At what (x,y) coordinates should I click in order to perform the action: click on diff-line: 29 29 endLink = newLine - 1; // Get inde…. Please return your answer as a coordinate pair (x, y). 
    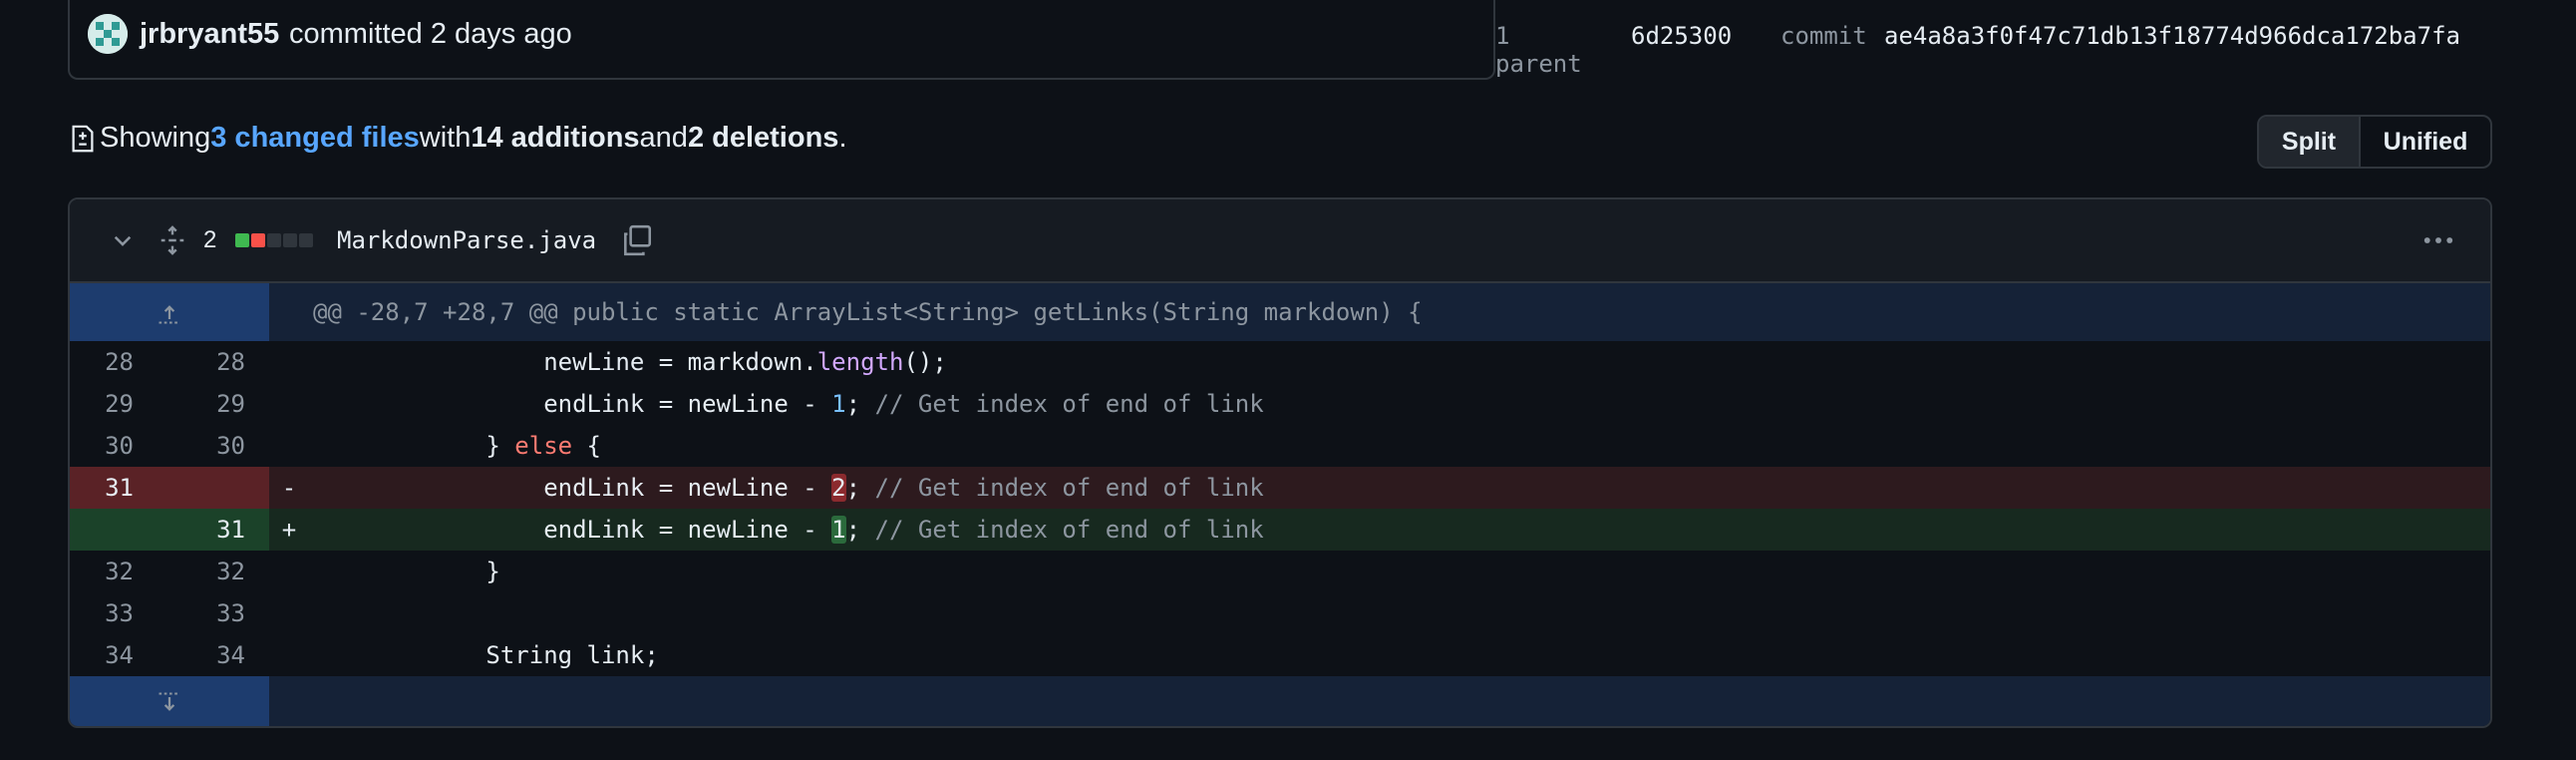
    Looking at the image, I should click on (1280, 404).